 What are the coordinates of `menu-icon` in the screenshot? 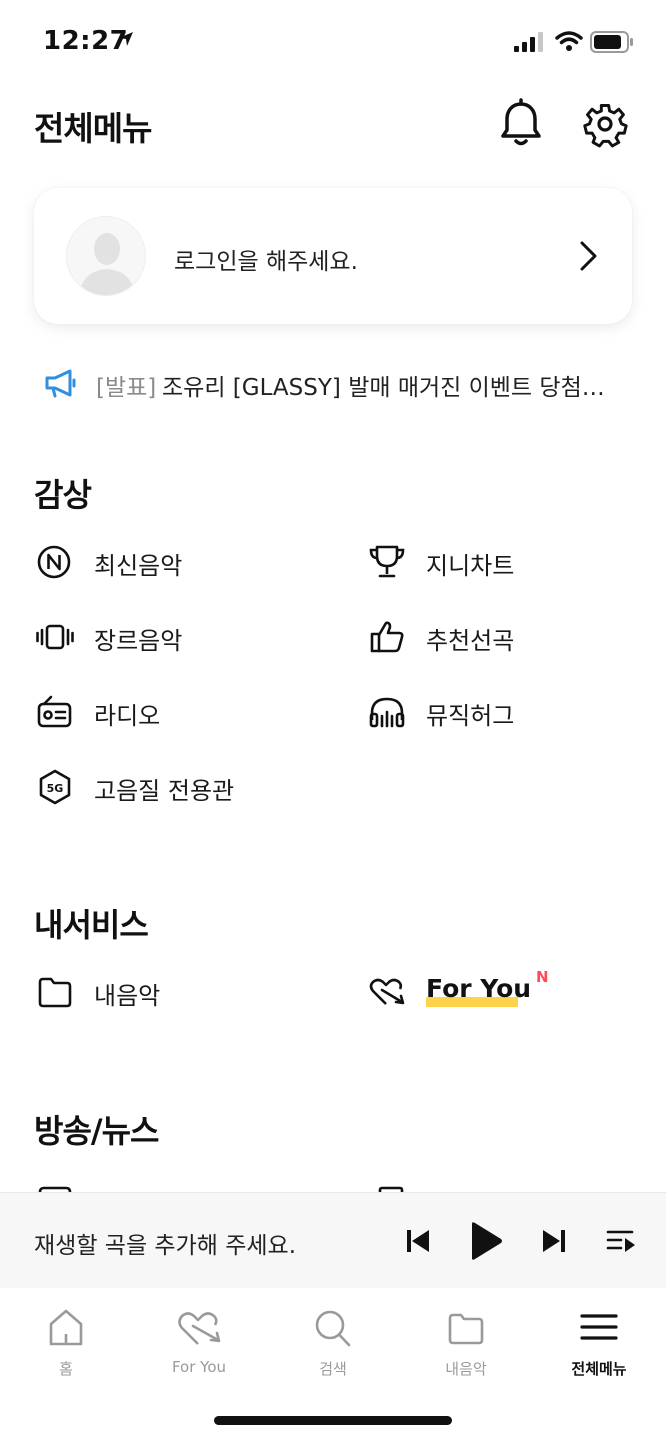 It's located at (599, 1327).